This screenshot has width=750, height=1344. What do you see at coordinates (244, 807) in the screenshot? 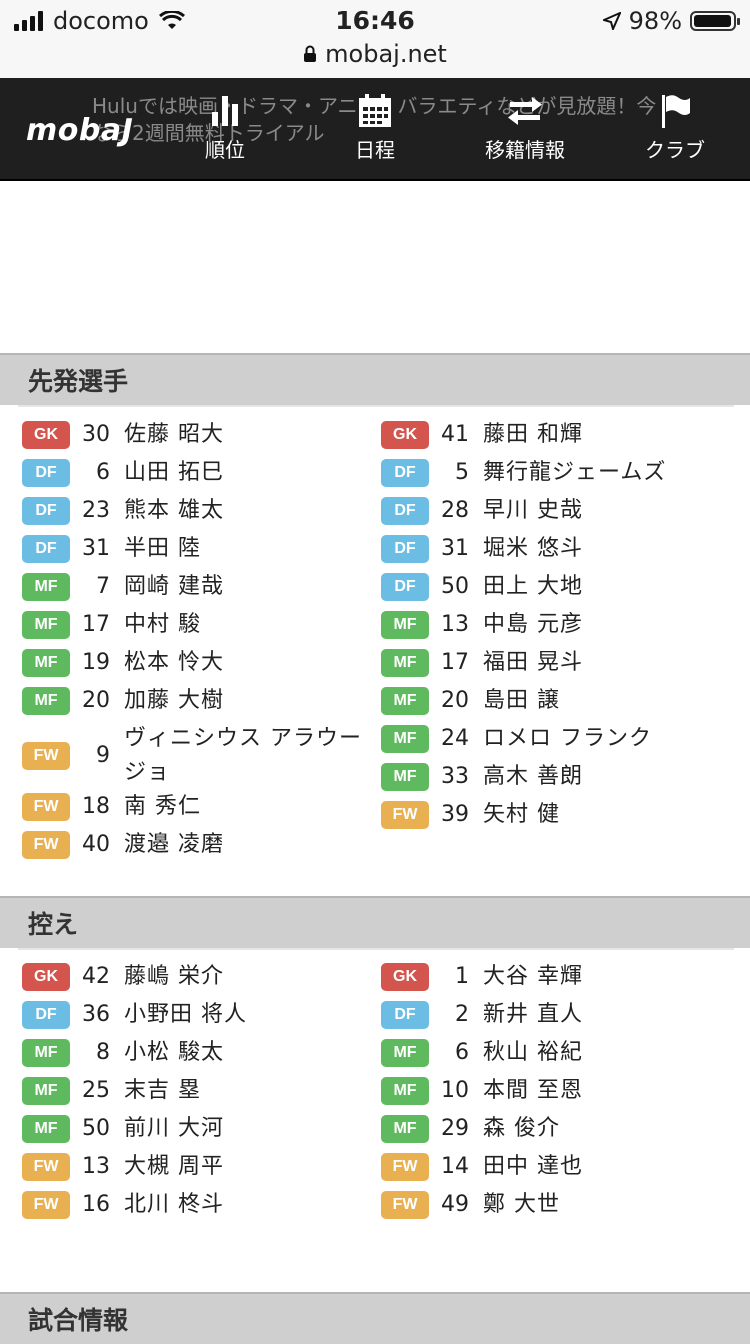
I see `player-name: 南 秀仁` at bounding box center [244, 807].